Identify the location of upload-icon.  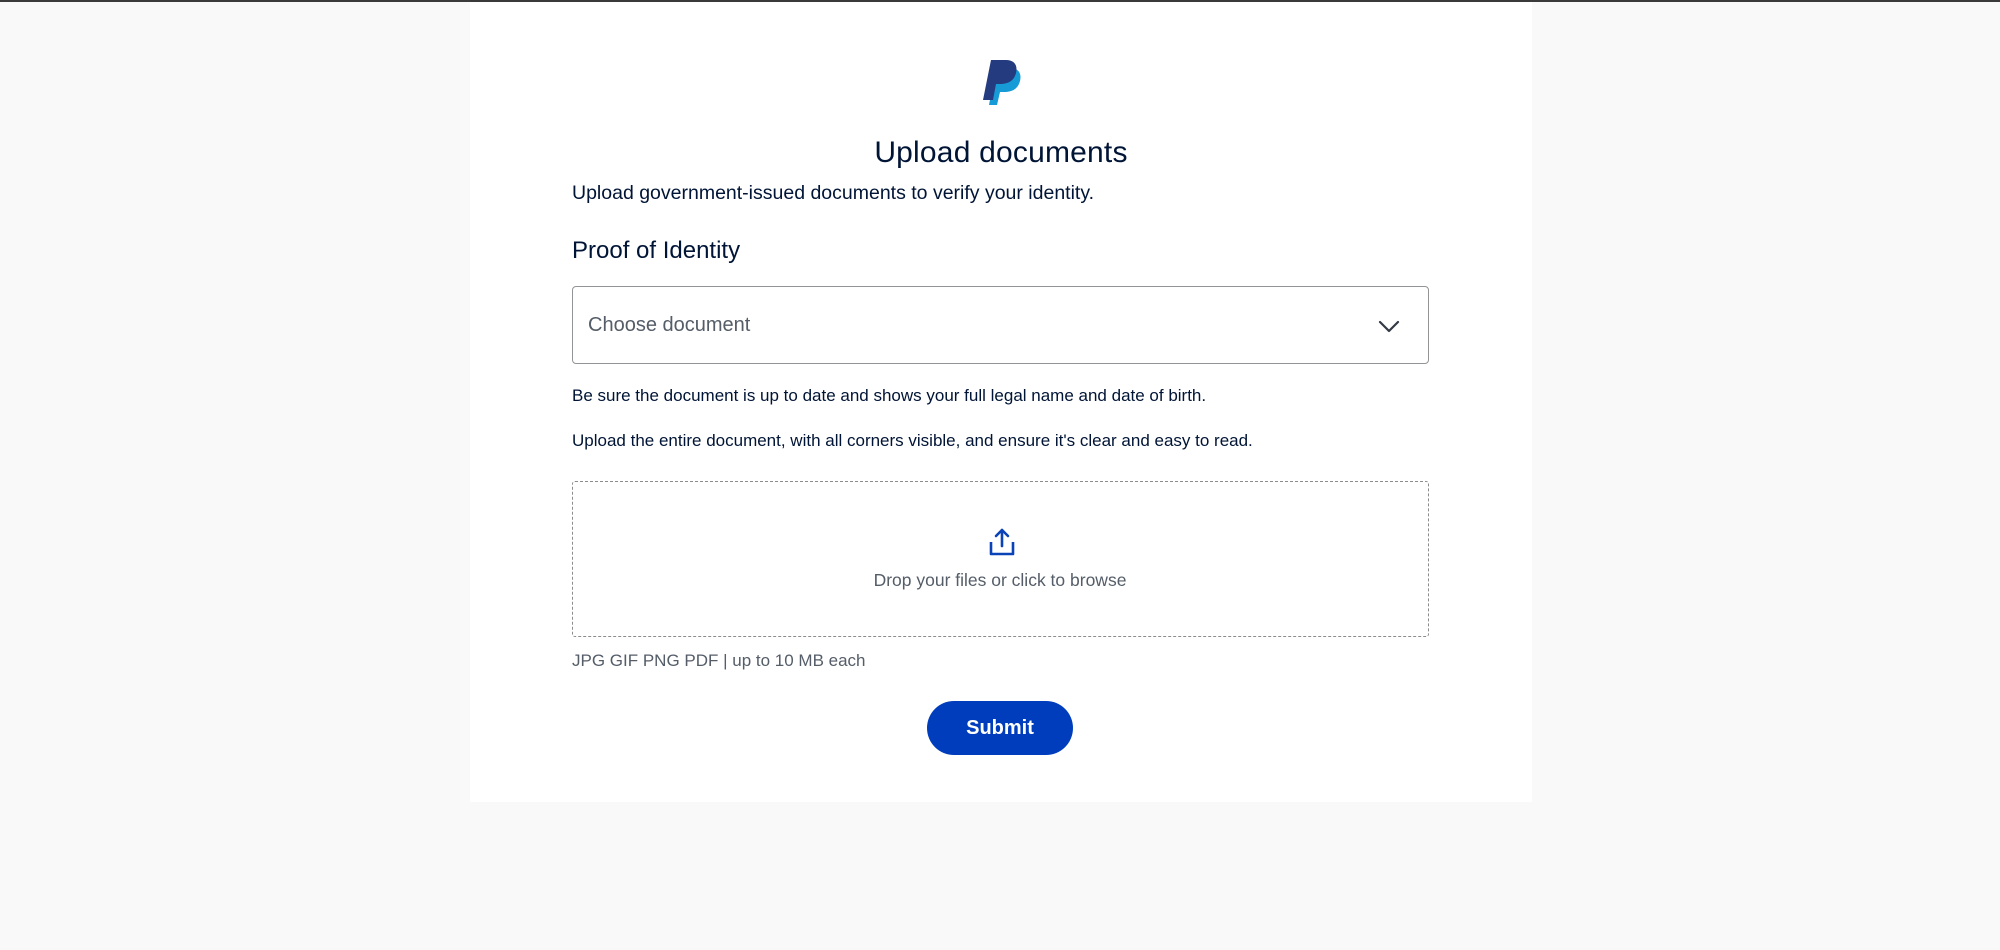
(1002, 542).